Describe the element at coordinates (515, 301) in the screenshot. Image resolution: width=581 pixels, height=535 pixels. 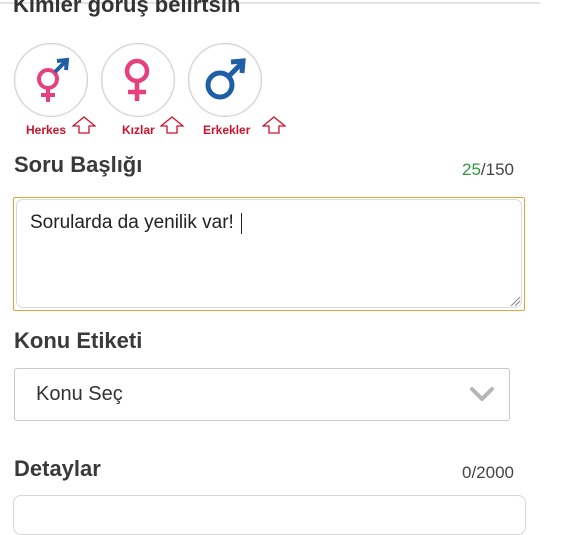
I see `resize-handle-icon` at that location.